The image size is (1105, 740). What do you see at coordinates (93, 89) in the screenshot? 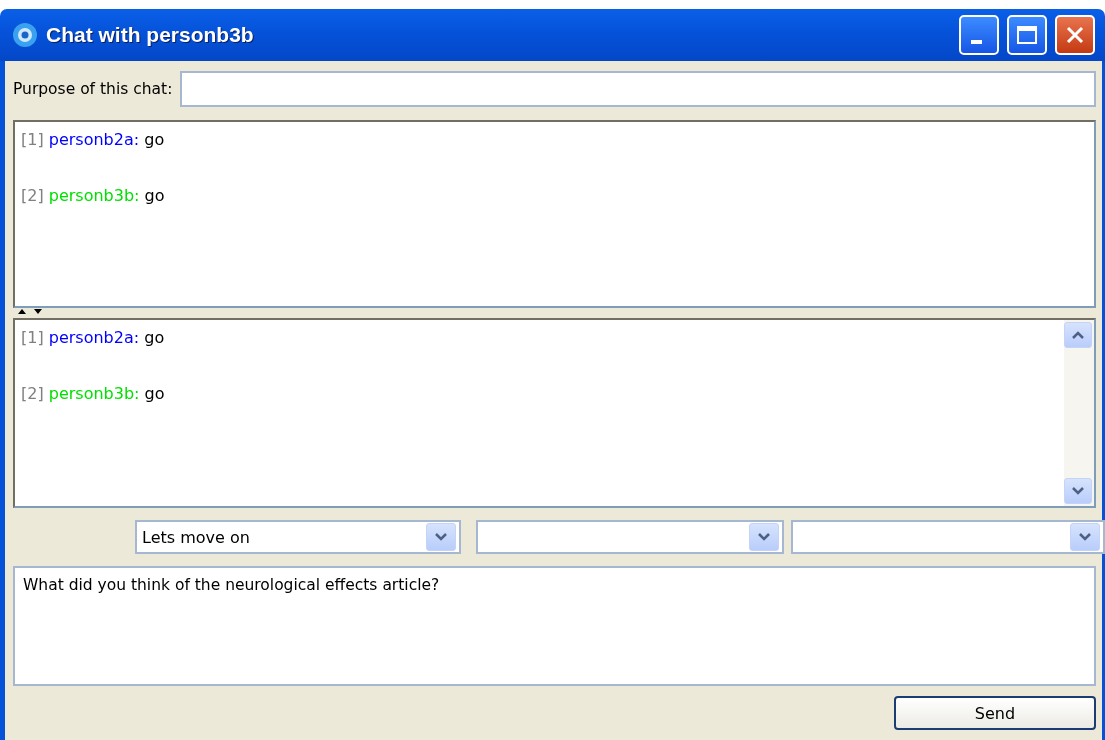
I see `purpose-label: Purpose of this chat:` at bounding box center [93, 89].